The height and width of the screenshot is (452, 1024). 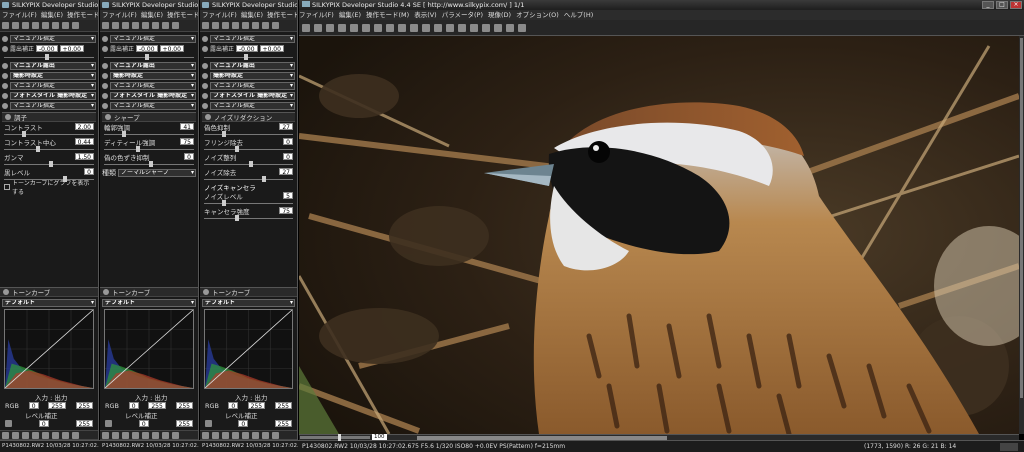 I want to click on rgb-channel: RGB, so click(x=112, y=406).